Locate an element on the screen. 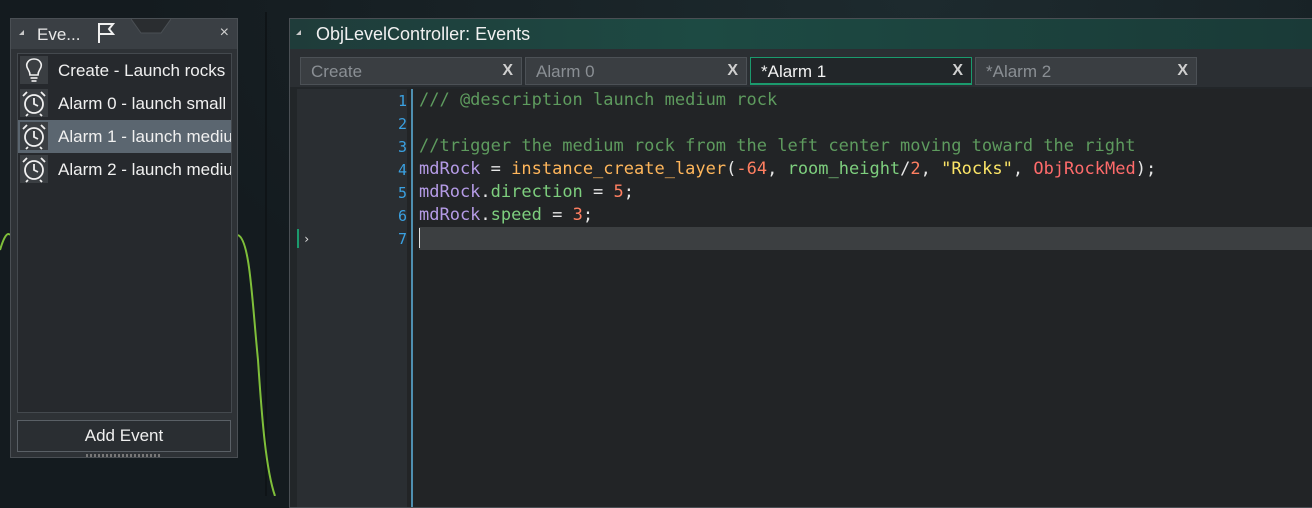 This screenshot has width=1312, height=508. tab-alarm-2: *Alarm 2 X is located at coordinates (1086, 71).